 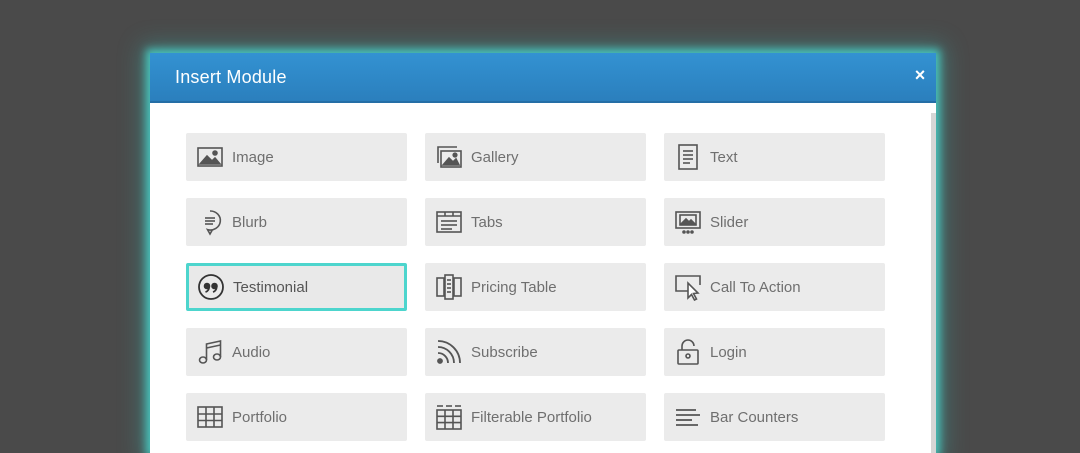 I want to click on module-label: Login, so click(x=728, y=352).